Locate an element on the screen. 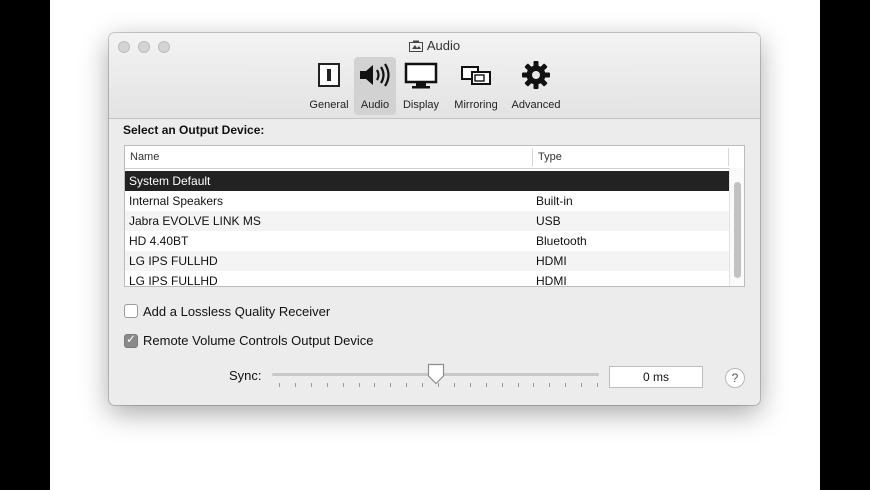 This screenshot has width=870, height=490. device-type: USB is located at coordinates (548, 221).